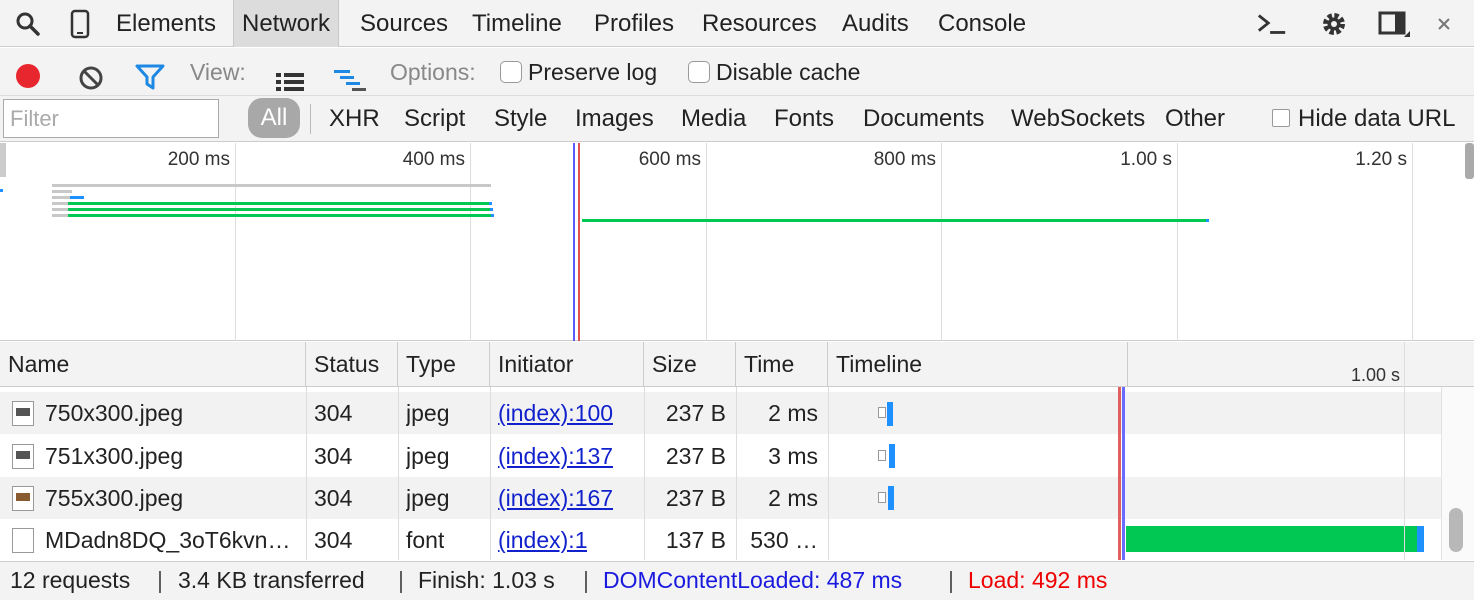  Describe the element at coordinates (927, 119) in the screenshot. I see `filter-documents: Documents` at that location.